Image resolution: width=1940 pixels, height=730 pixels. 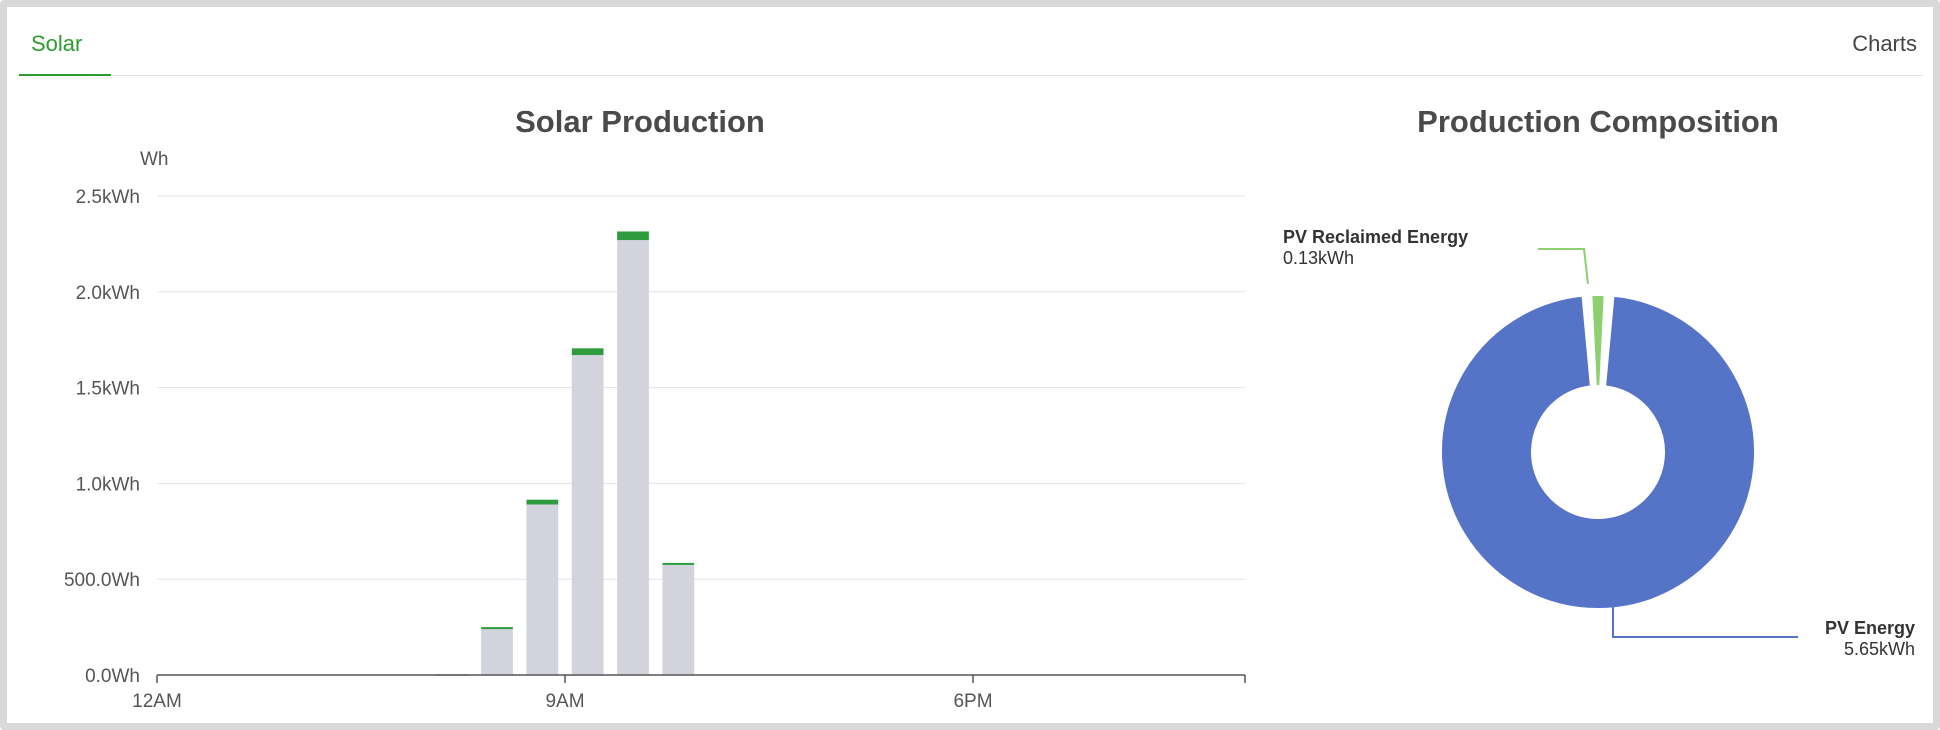 What do you see at coordinates (640, 121) in the screenshot?
I see `bar-chart-title: Solar Production` at bounding box center [640, 121].